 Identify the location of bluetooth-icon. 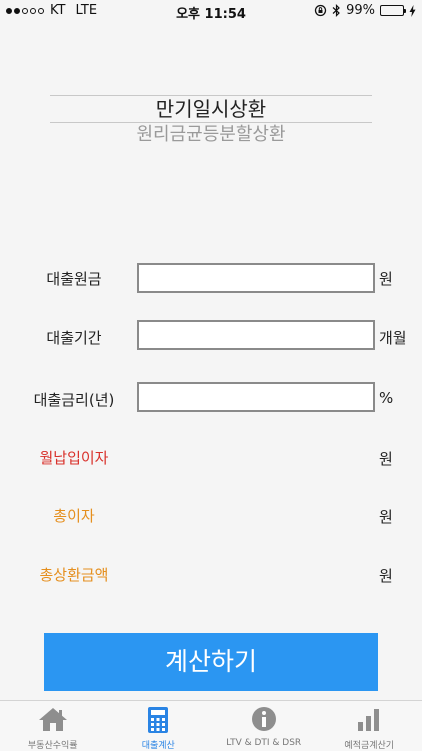
(336, 10).